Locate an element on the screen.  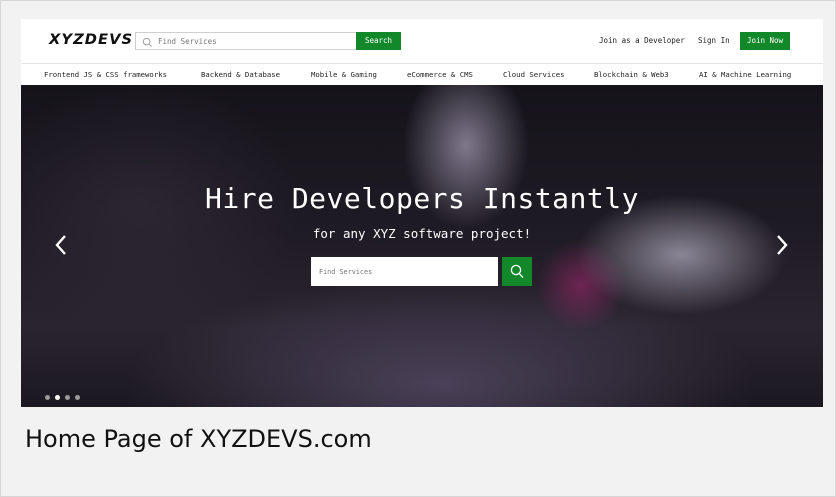
hero-title: Hire Developers Instantly is located at coordinates (422, 198).